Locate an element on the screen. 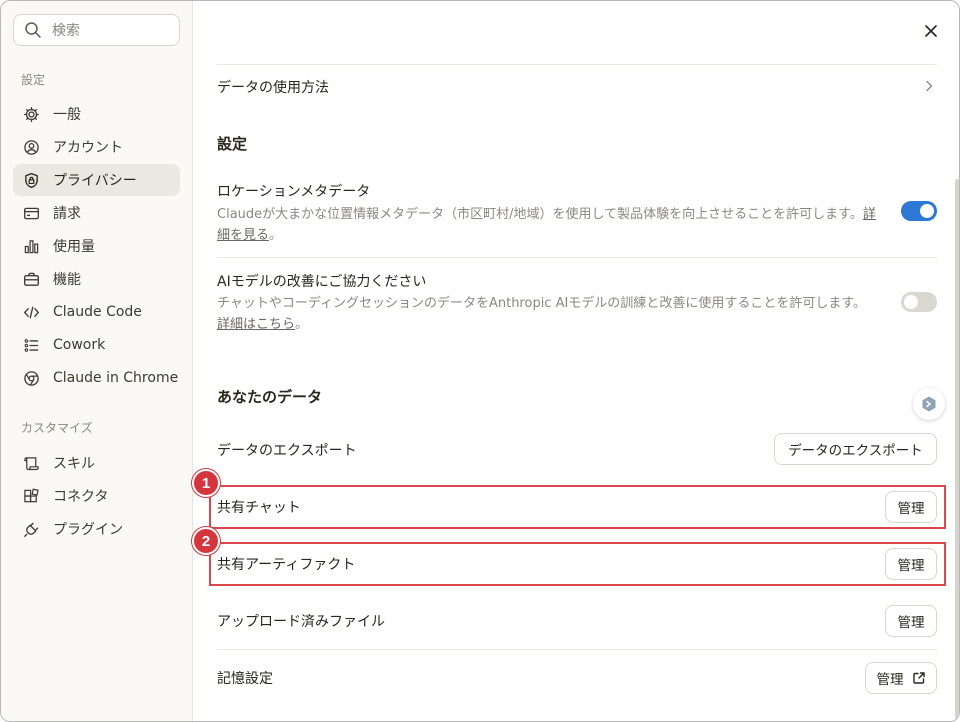 The height and width of the screenshot is (722, 960). sidebar-item-usage: 使用量 is located at coordinates (96, 246).